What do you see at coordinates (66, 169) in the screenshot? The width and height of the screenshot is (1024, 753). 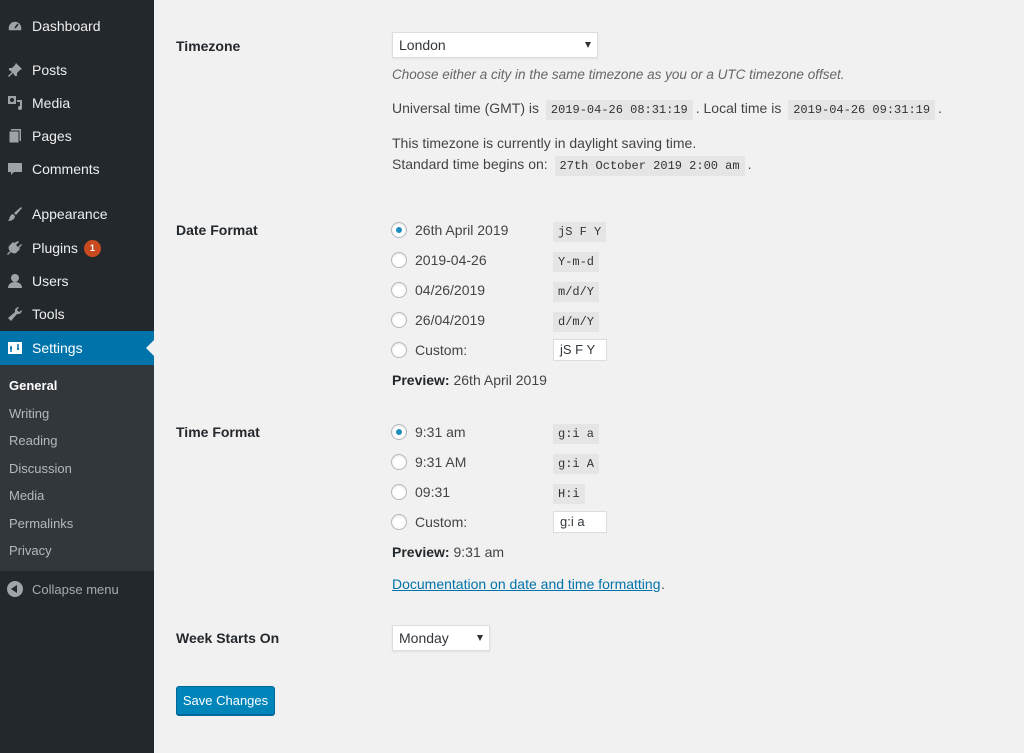 I see `sidebar-item-label: Comments` at bounding box center [66, 169].